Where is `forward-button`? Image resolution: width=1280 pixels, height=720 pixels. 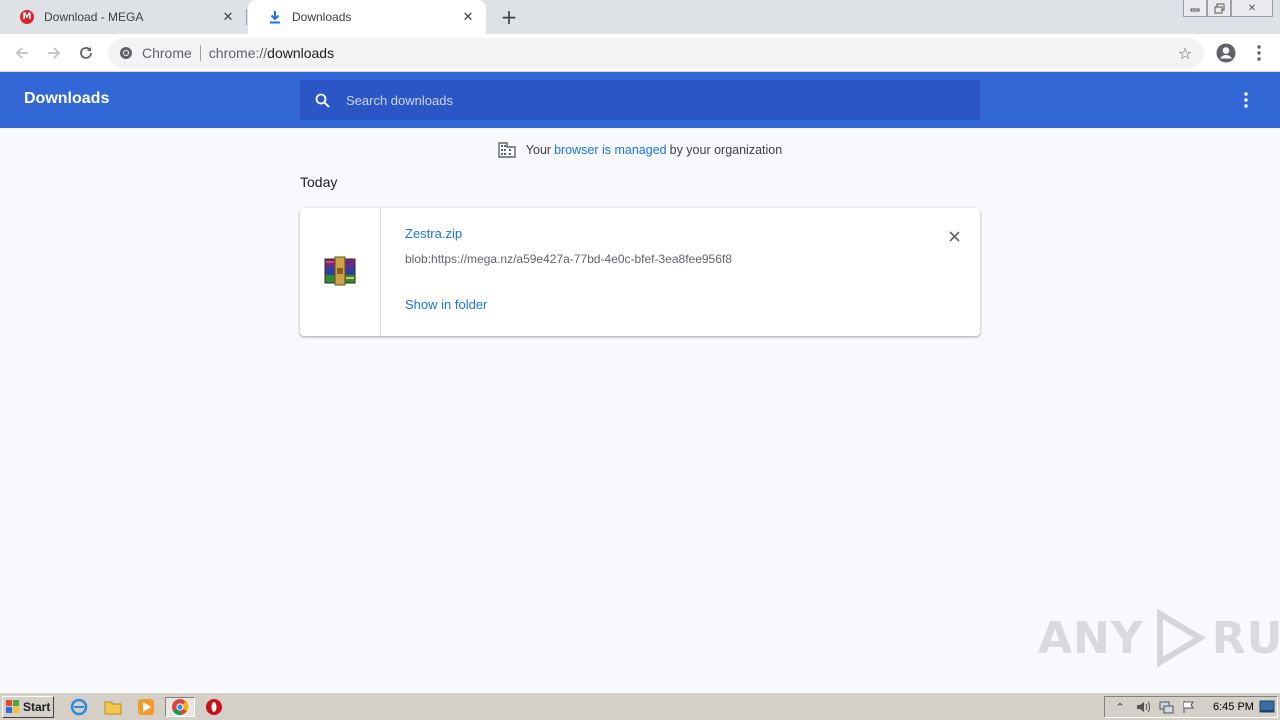
forward-button is located at coordinates (54, 53).